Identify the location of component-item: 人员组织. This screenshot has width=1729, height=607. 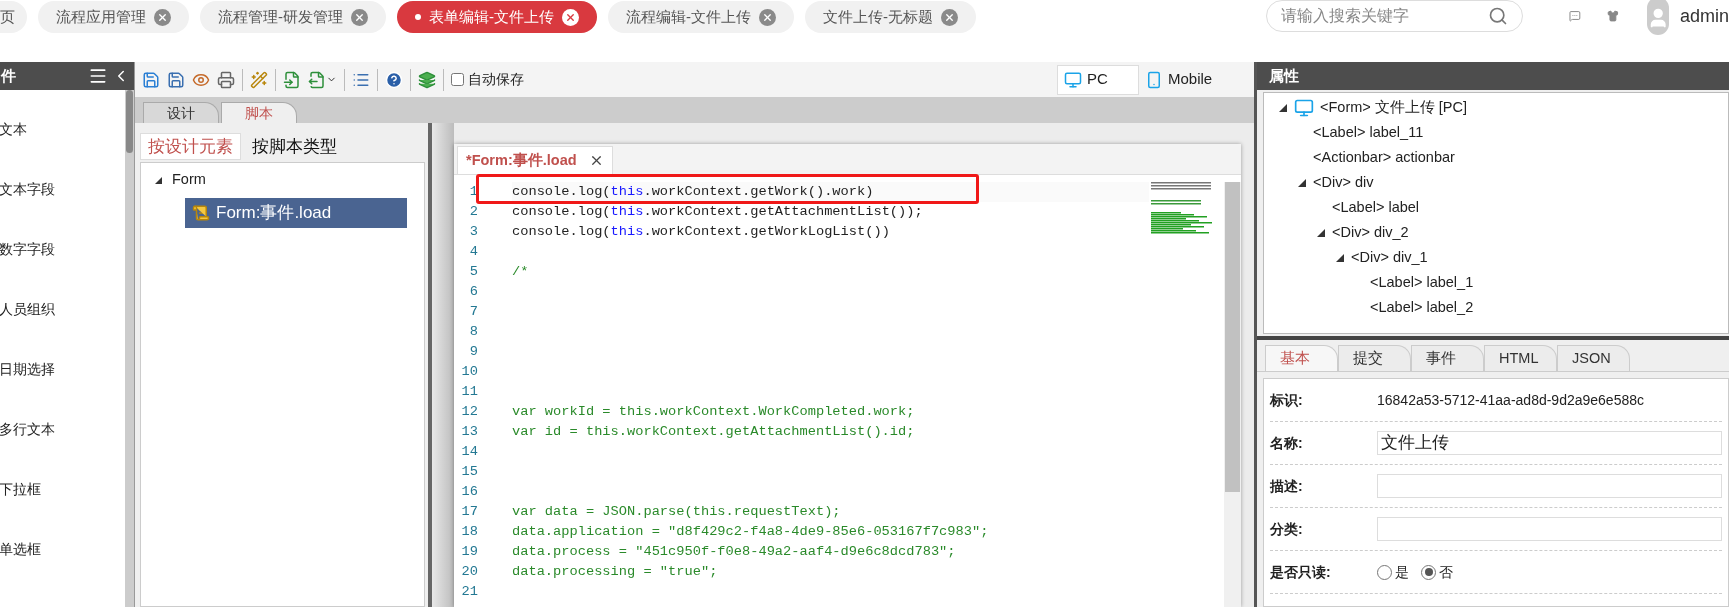
(62, 309).